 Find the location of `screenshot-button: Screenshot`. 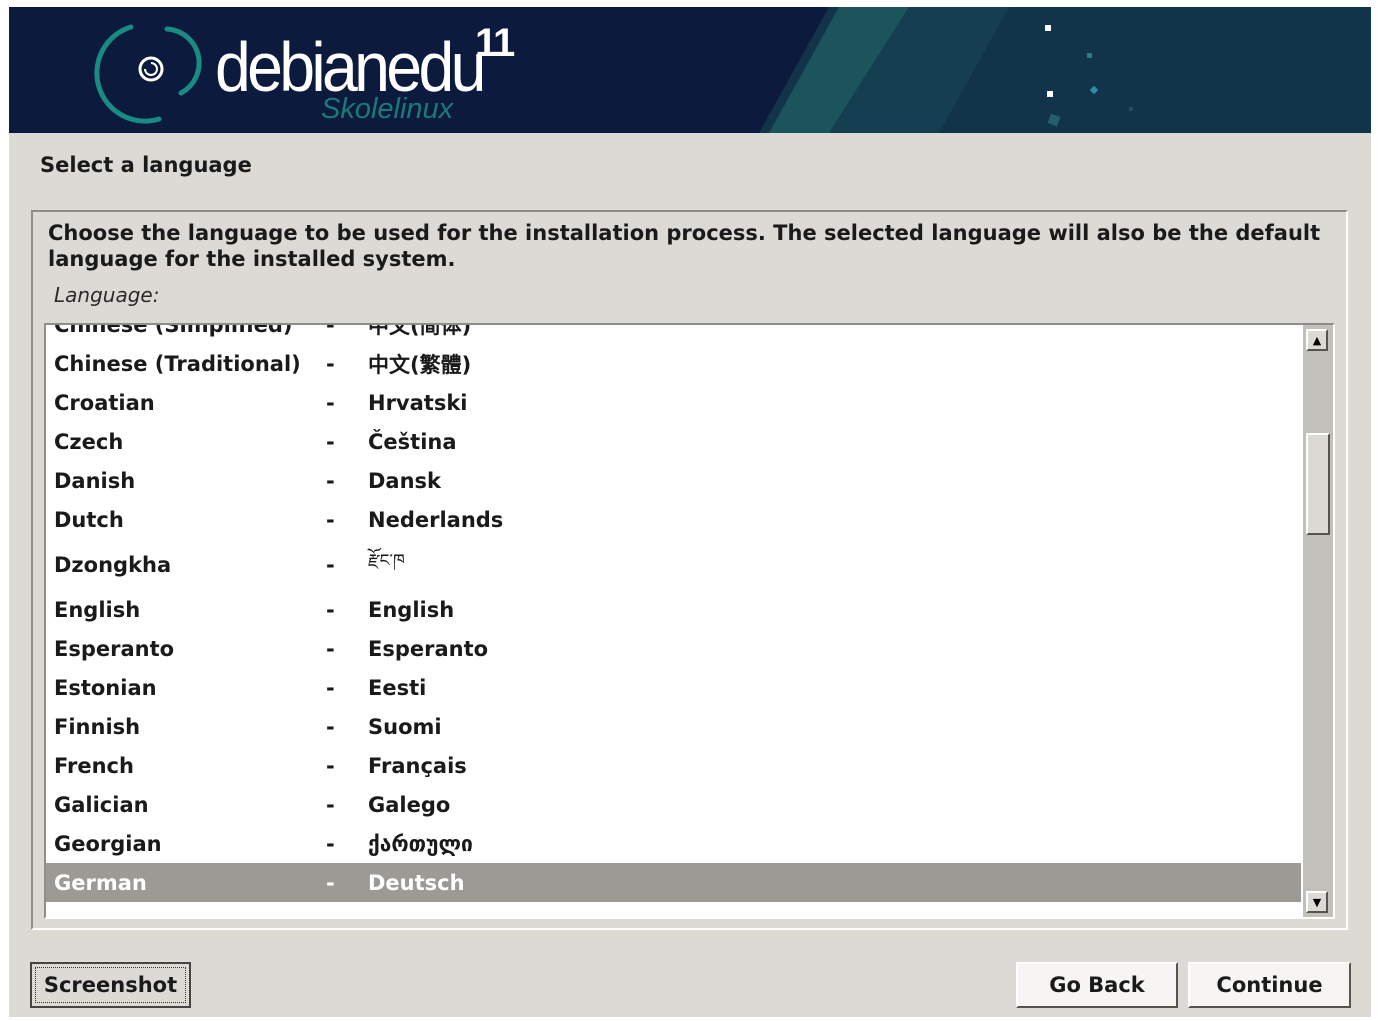

screenshot-button: Screenshot is located at coordinates (110, 985).